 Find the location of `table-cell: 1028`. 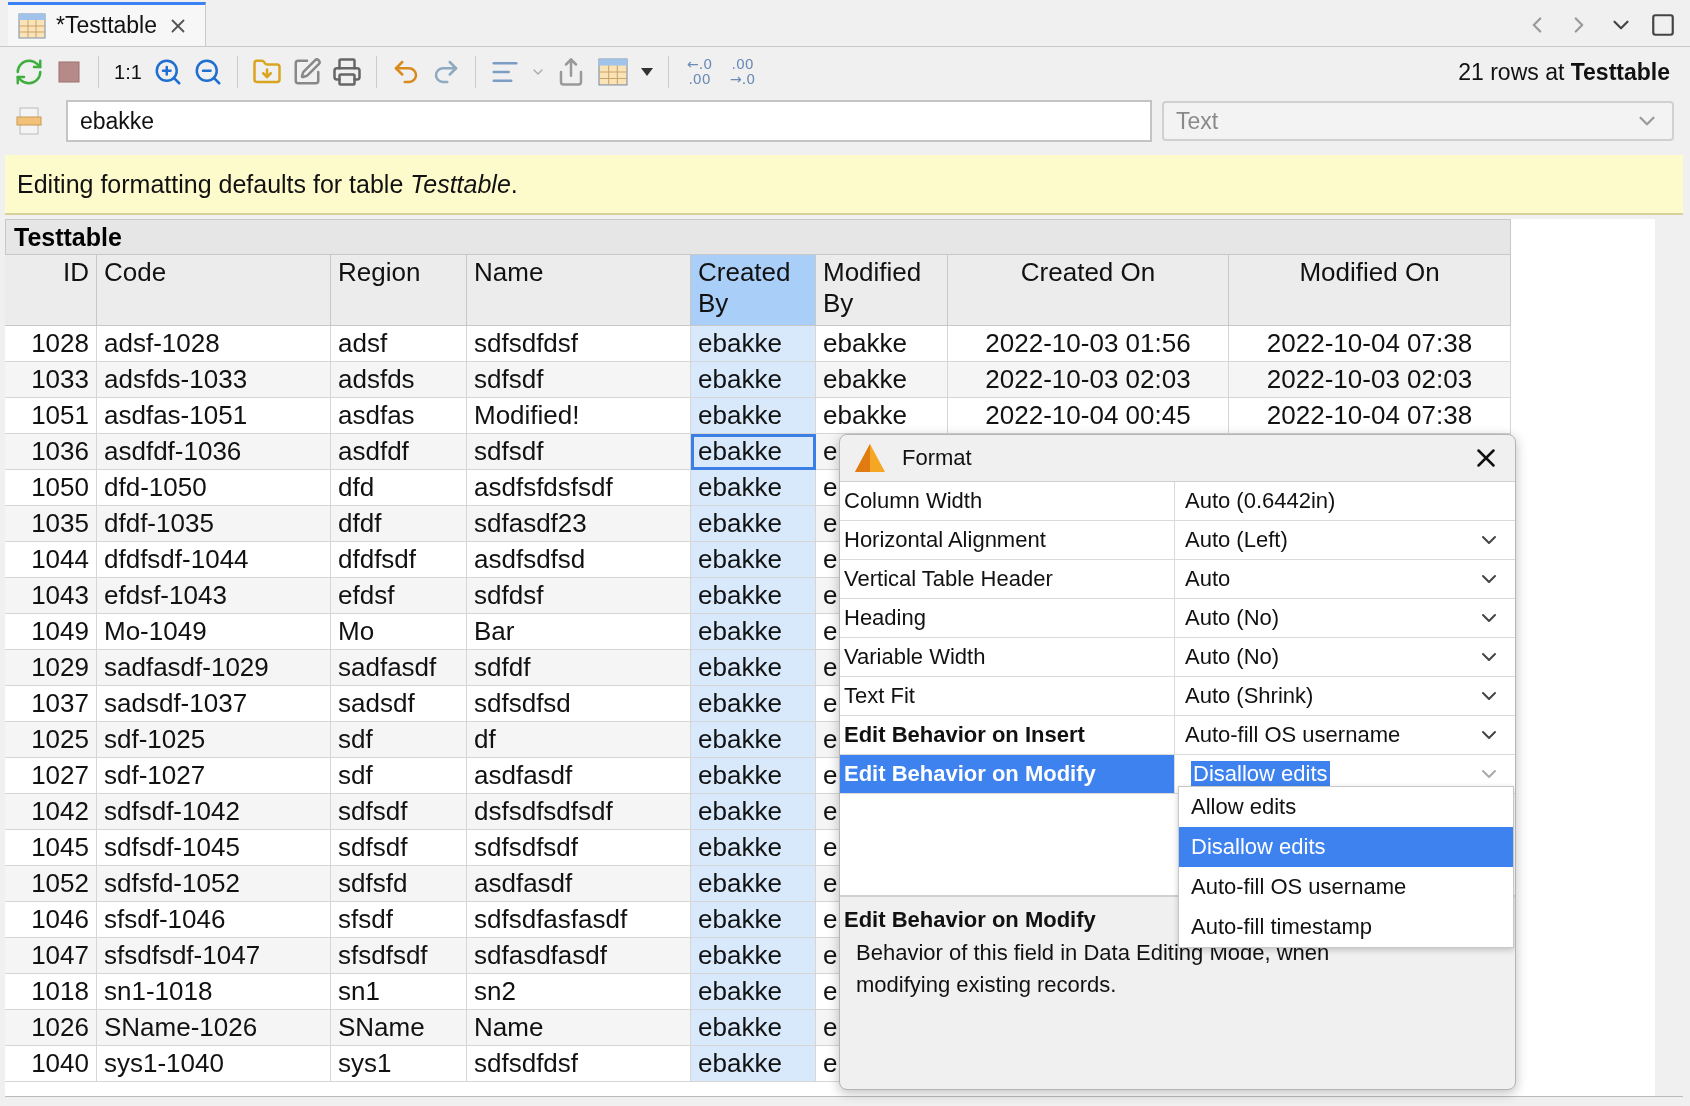

table-cell: 1028 is located at coordinates (51, 344).